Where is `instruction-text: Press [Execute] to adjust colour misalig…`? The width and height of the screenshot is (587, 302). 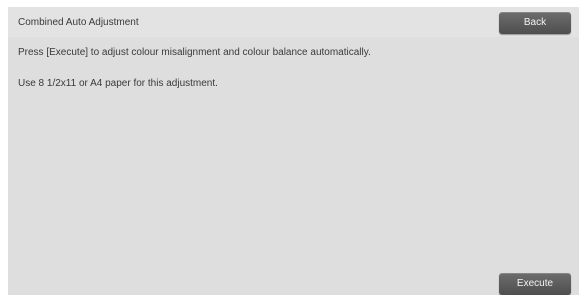
instruction-text: Press [Execute] to adjust colour misalig… is located at coordinates (194, 52).